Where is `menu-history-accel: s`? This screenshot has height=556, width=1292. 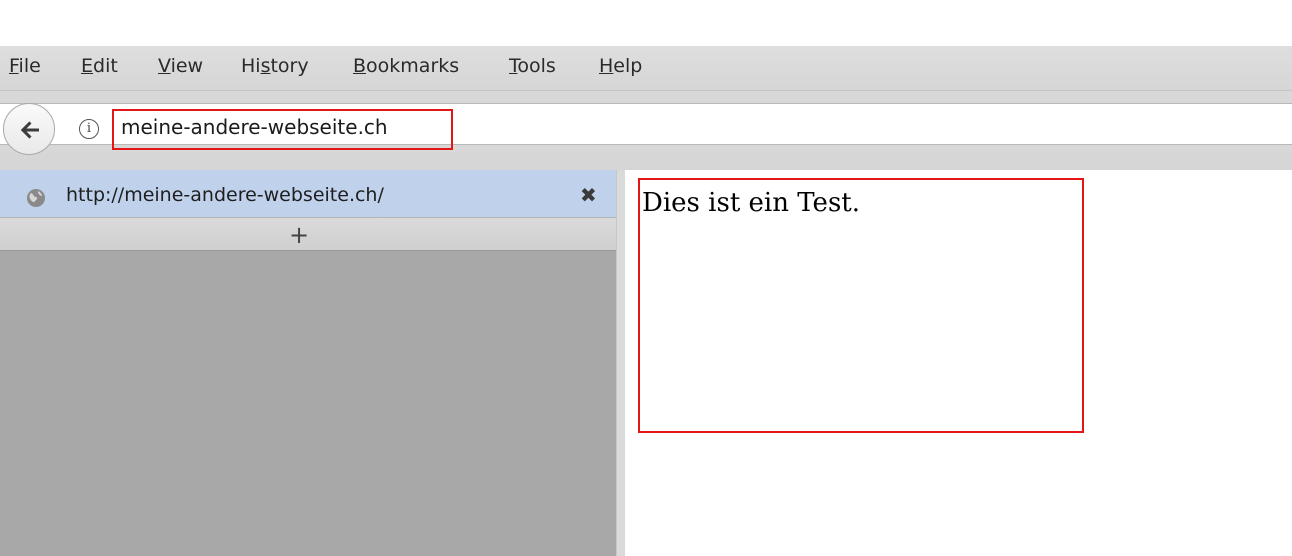
menu-history-accel: s is located at coordinates (265, 66).